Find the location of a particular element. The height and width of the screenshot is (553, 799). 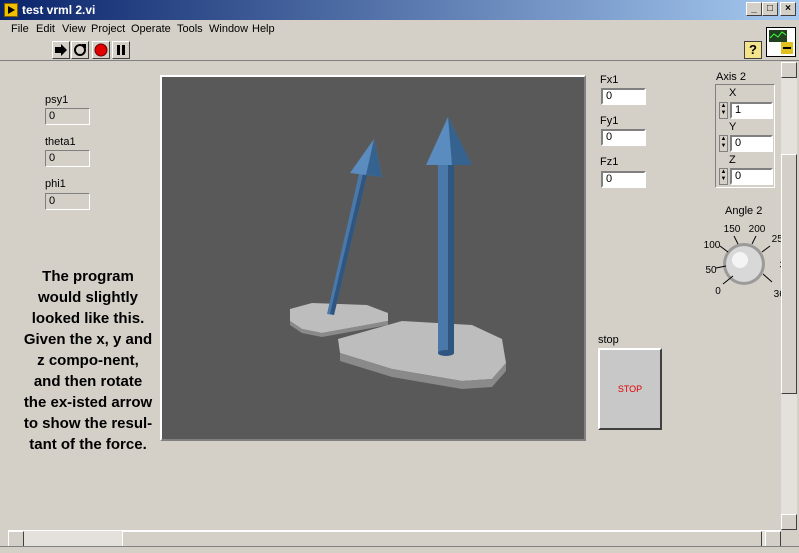

vector-arrows-scene is located at coordinates (398, 253).